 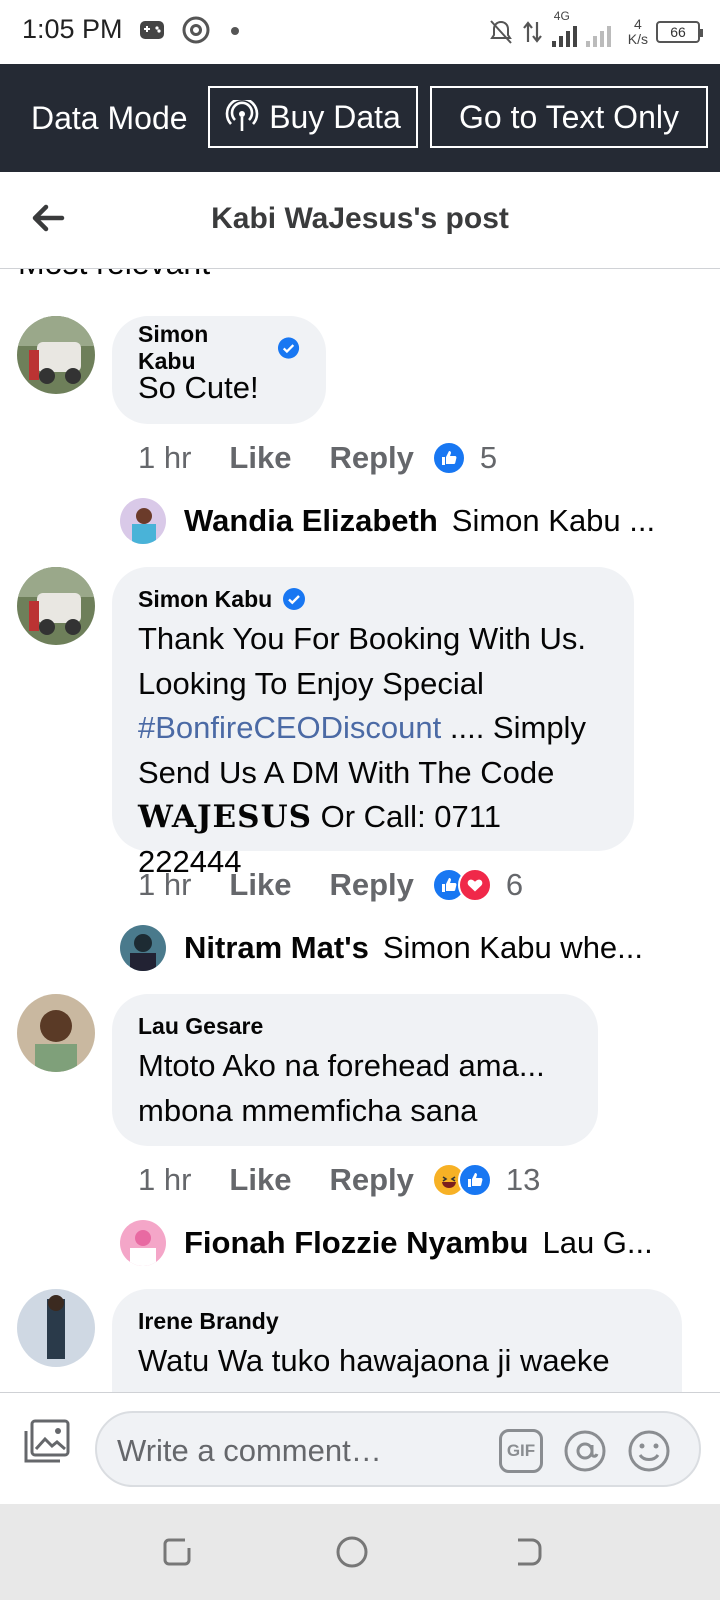 I want to click on comment-author: Lau Gesare, so click(x=355, y=1026).